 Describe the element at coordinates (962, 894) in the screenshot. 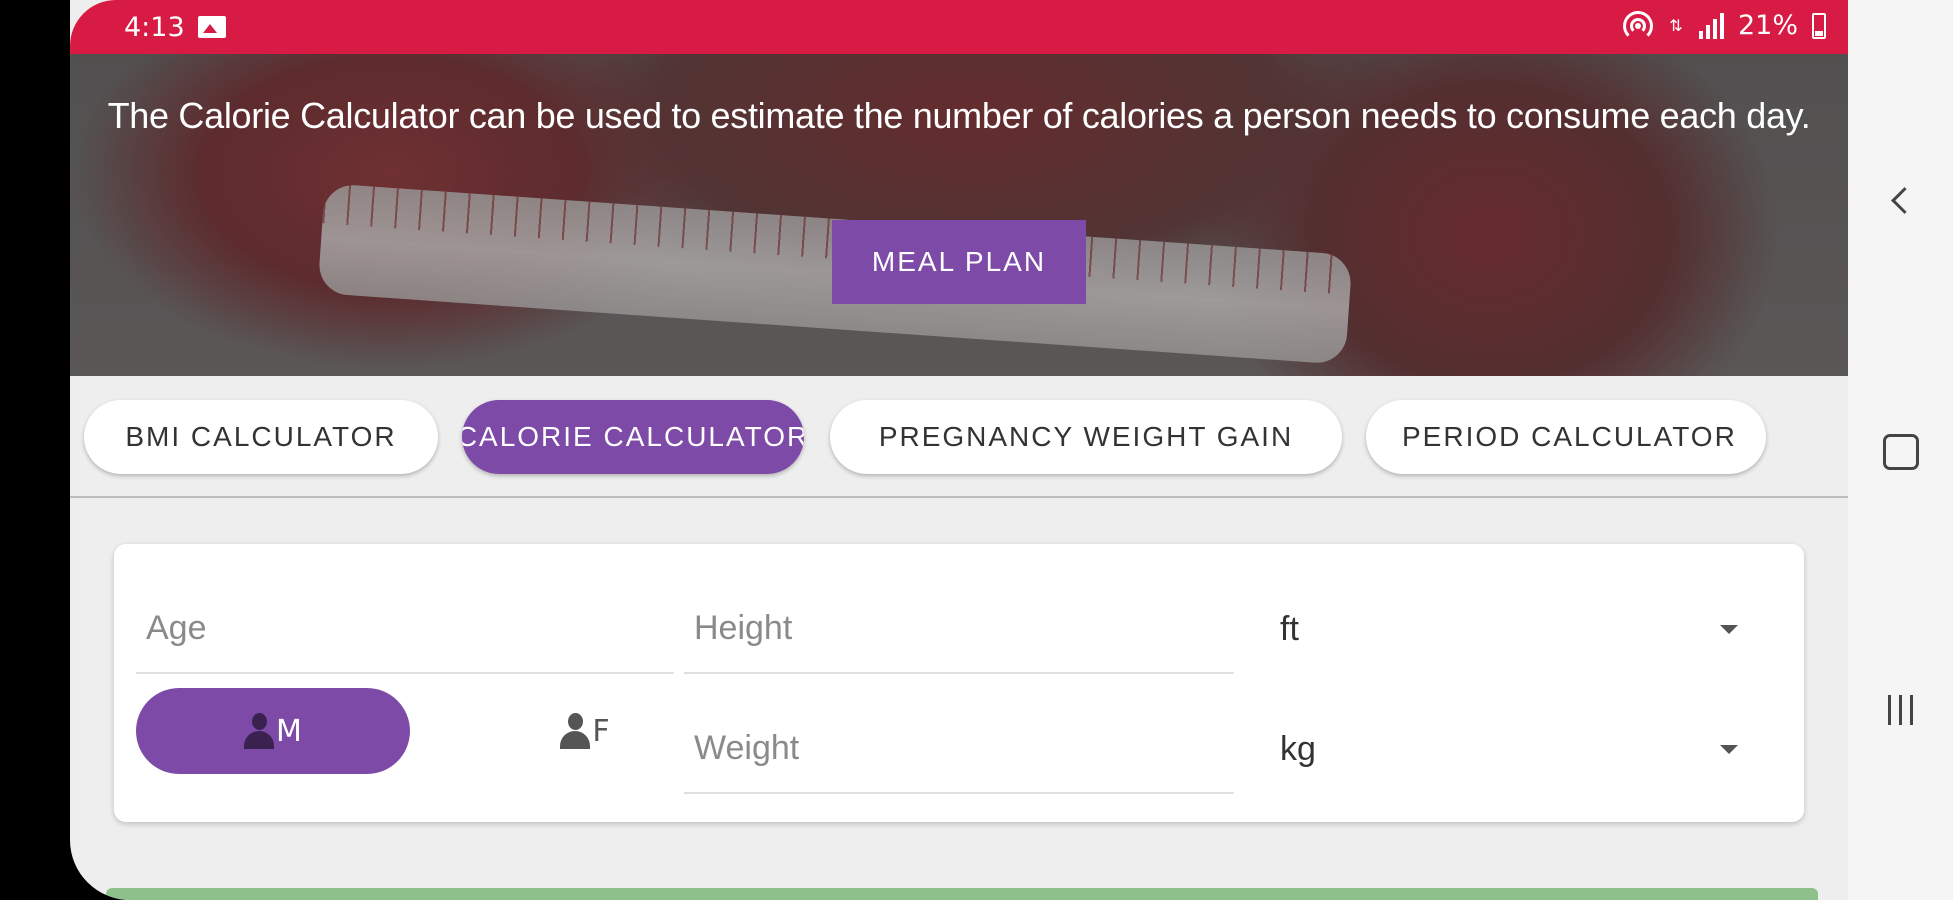

I see `results-bar` at that location.